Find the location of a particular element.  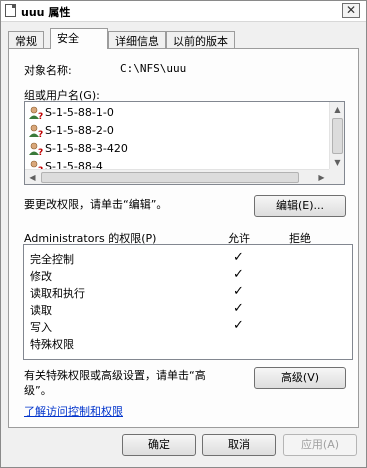

vertical-scroll-thumb is located at coordinates (337, 136).